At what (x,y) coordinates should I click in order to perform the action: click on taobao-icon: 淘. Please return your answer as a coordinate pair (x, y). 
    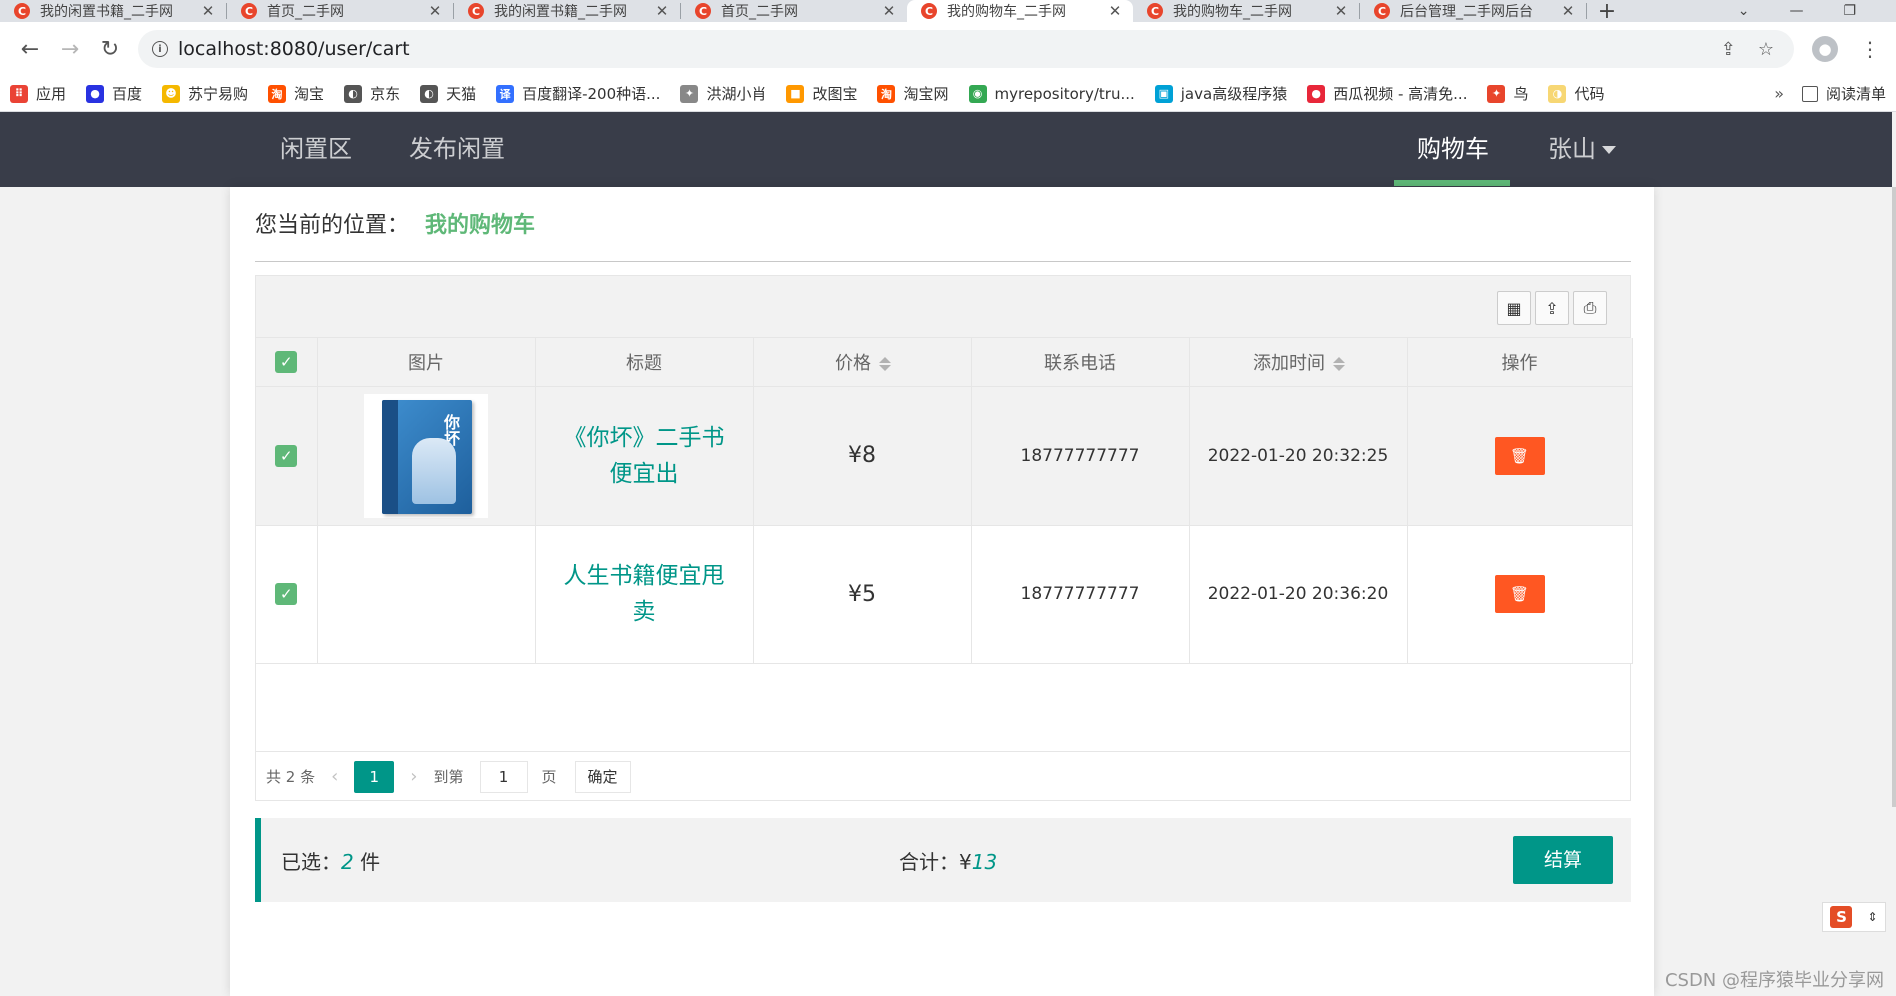
    Looking at the image, I should click on (277, 93).